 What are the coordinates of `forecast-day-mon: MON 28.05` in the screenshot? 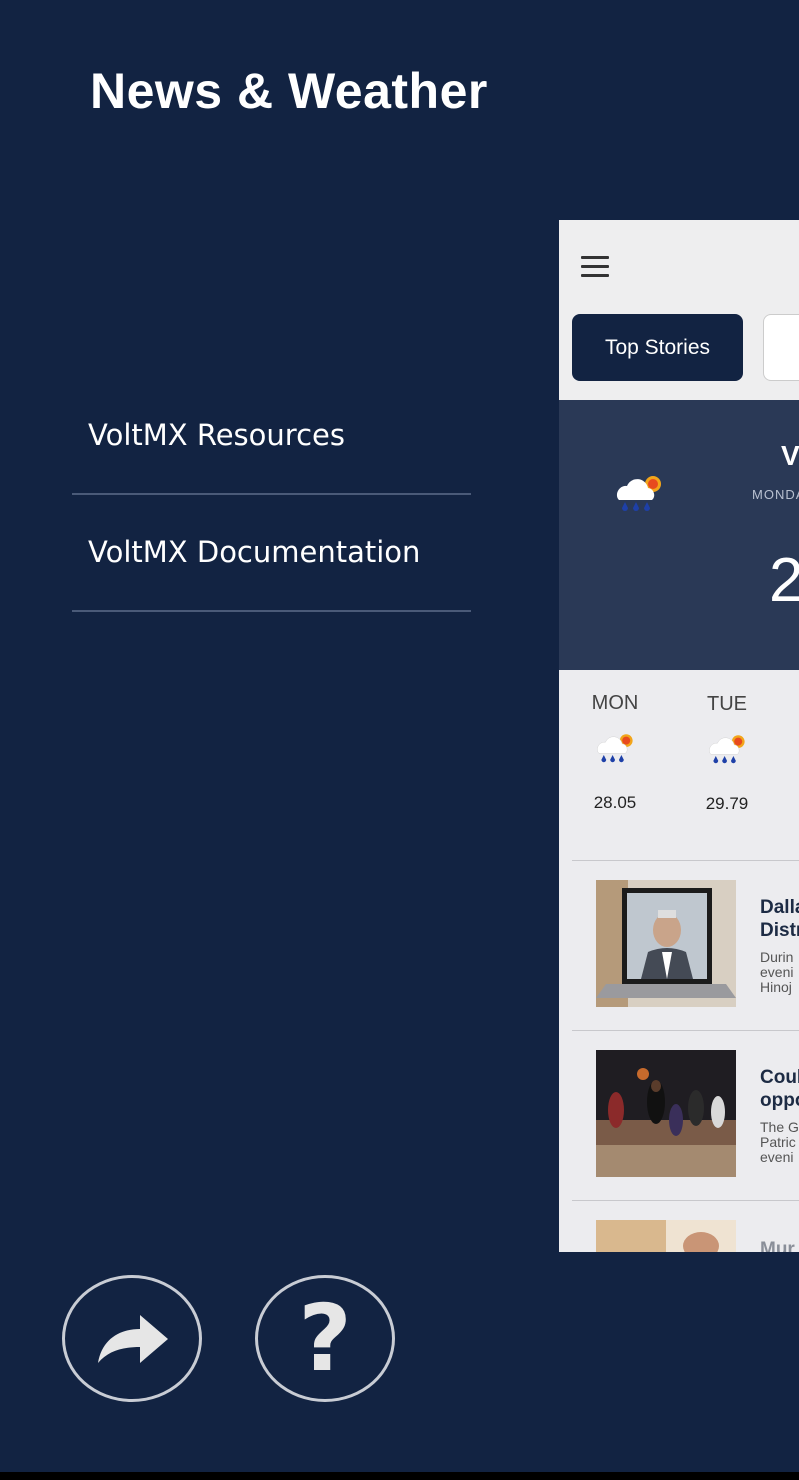 It's located at (615, 752).